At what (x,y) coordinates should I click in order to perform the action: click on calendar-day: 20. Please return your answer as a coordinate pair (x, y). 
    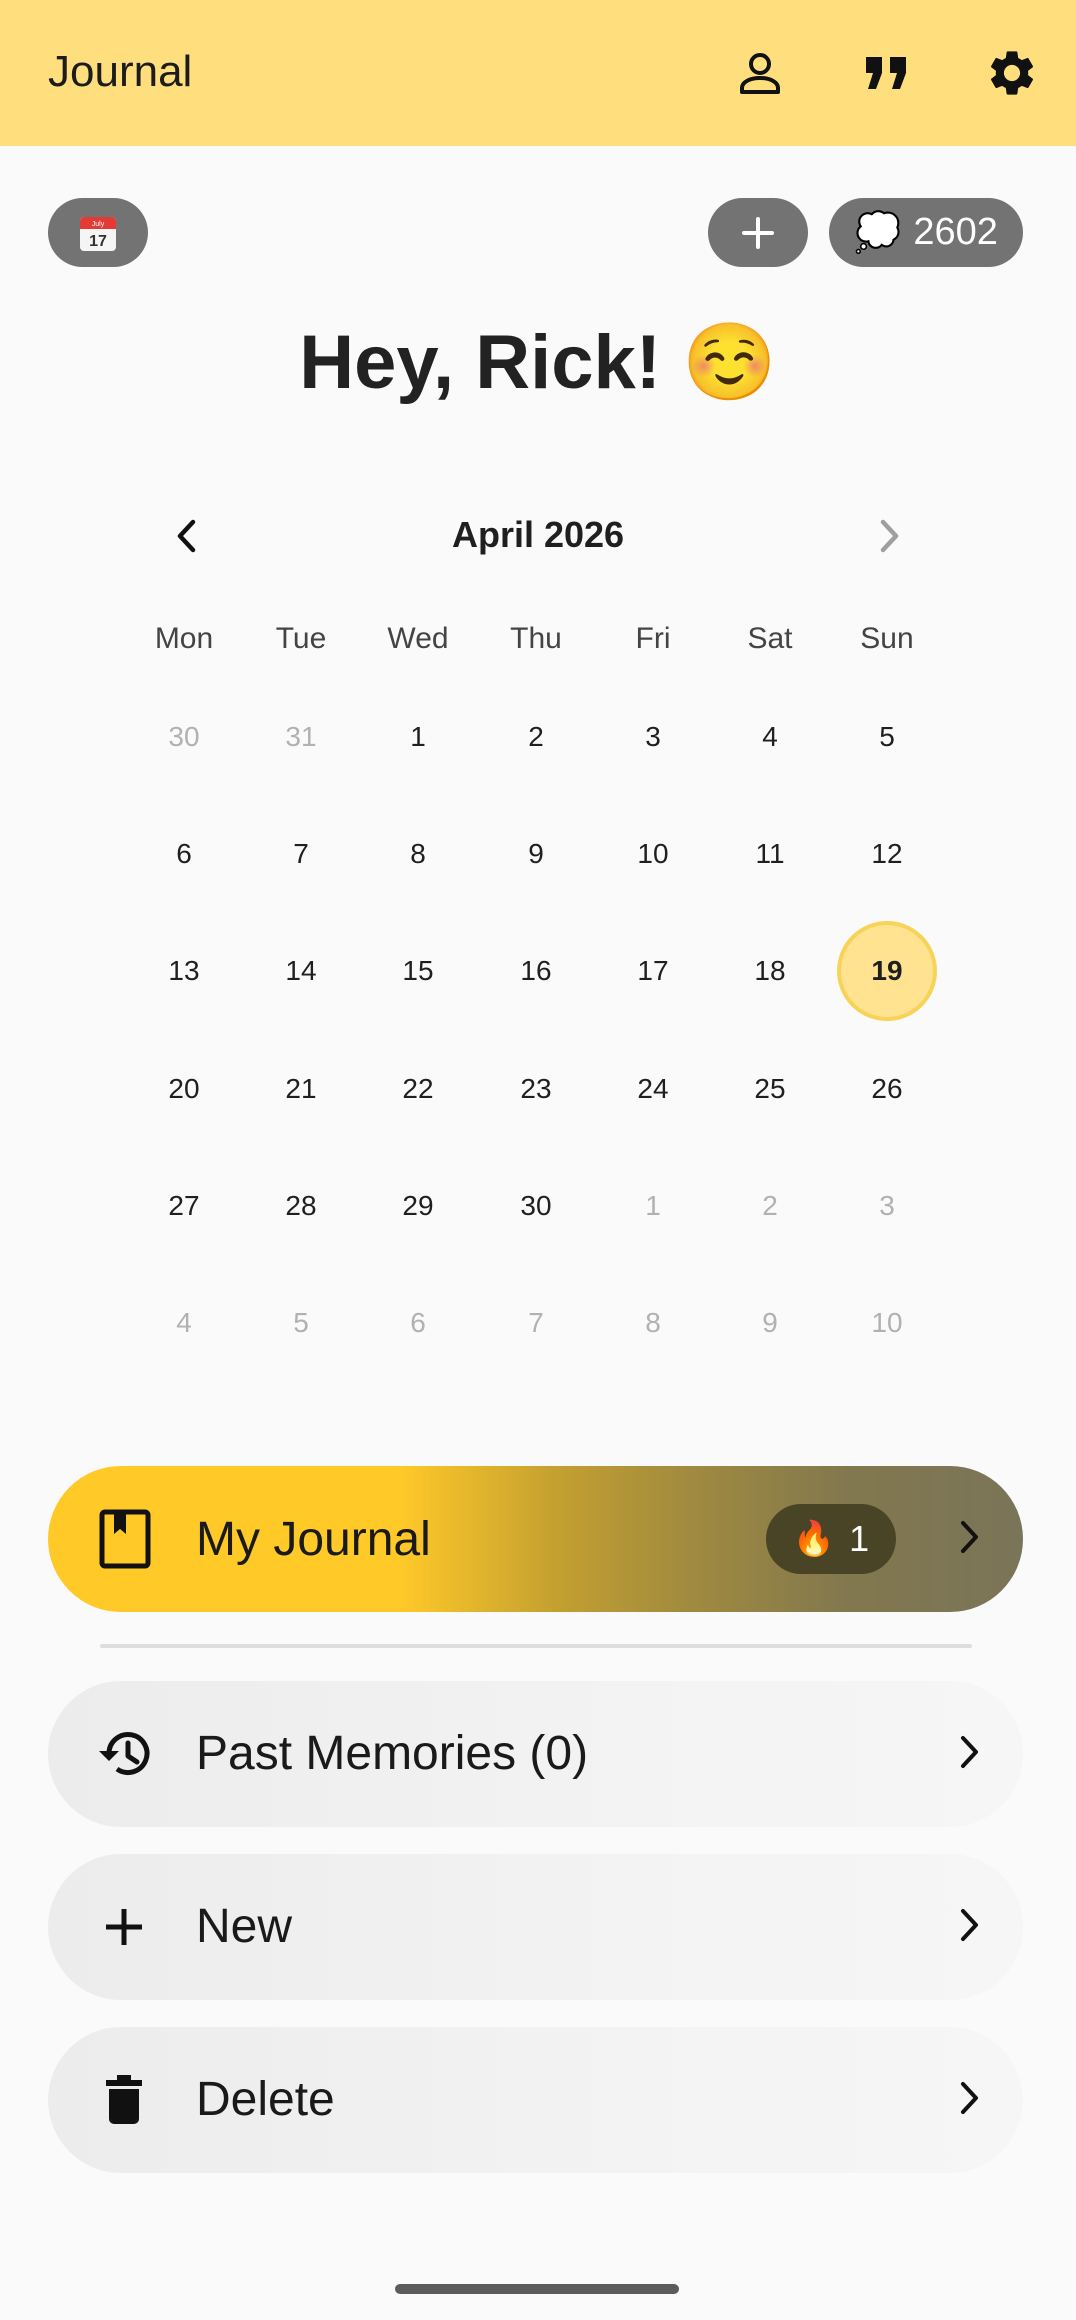
    Looking at the image, I should click on (184, 1089).